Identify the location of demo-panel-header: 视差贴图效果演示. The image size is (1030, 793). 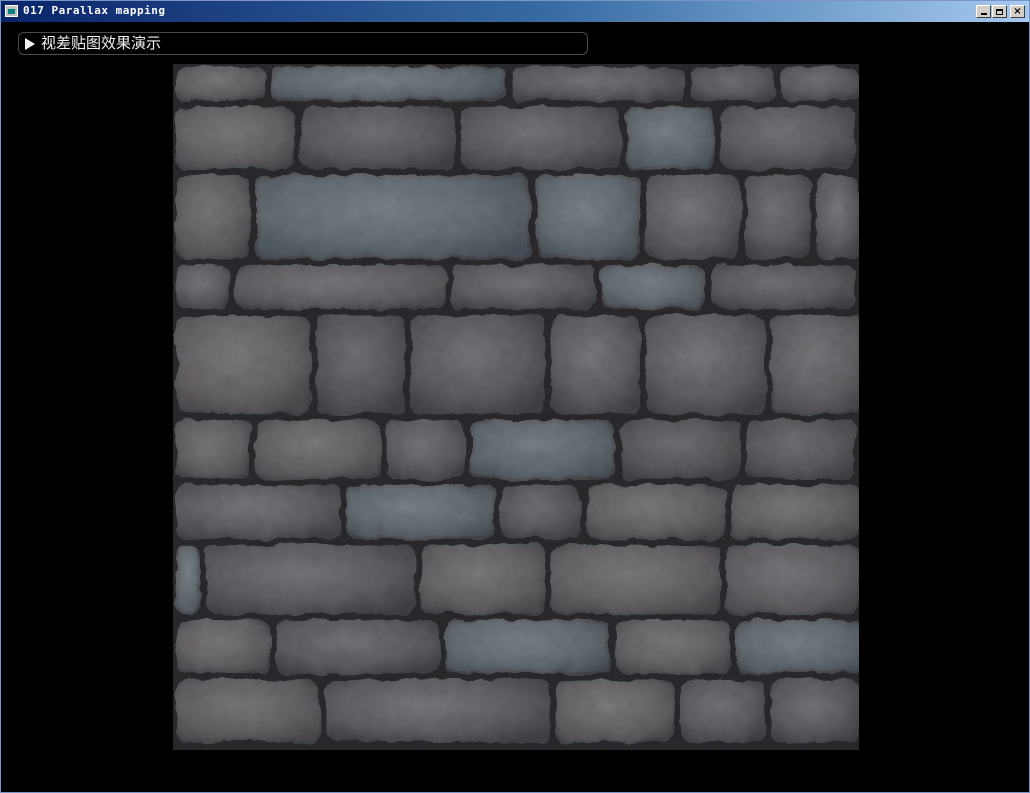
(303, 43).